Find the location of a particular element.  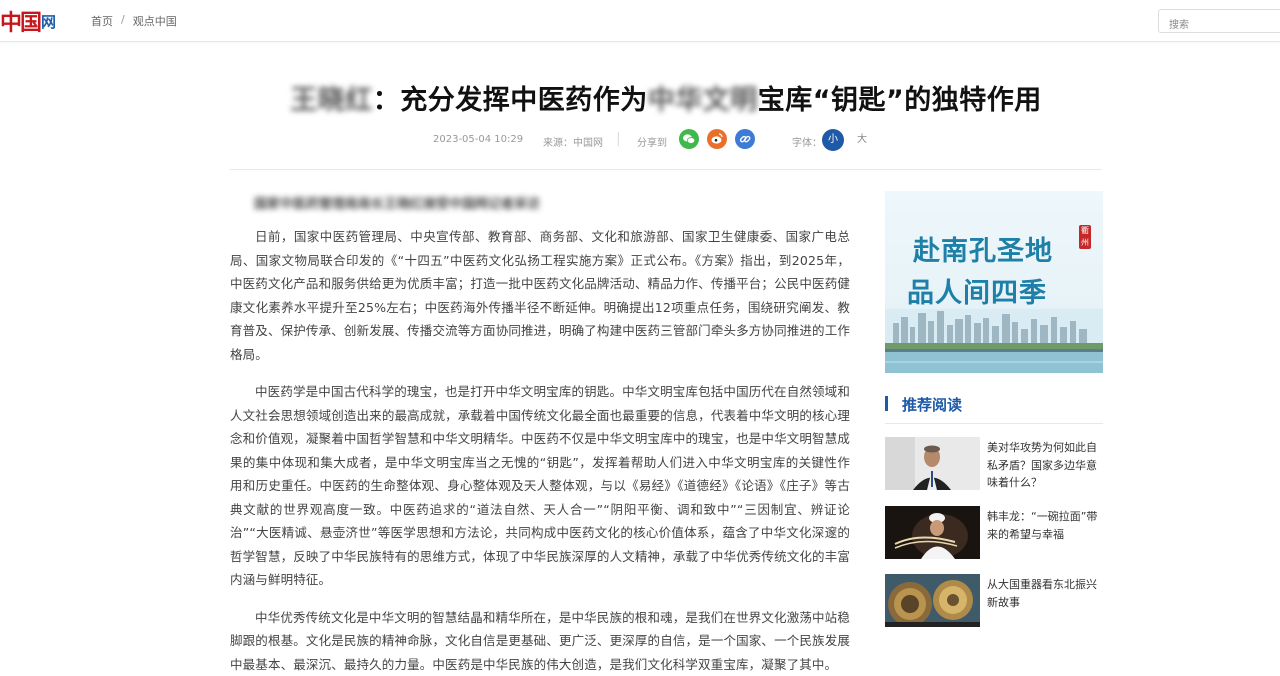

recommended-title: 韩丰龙：“一碗拉面”带来的希望与幸福 is located at coordinates (1046, 525).